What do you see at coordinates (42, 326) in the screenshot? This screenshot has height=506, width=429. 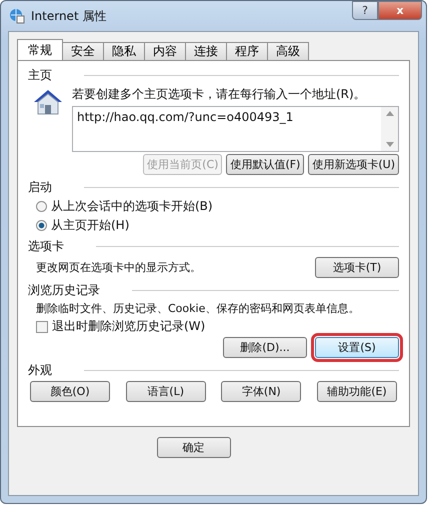 I see `checkbox` at bounding box center [42, 326].